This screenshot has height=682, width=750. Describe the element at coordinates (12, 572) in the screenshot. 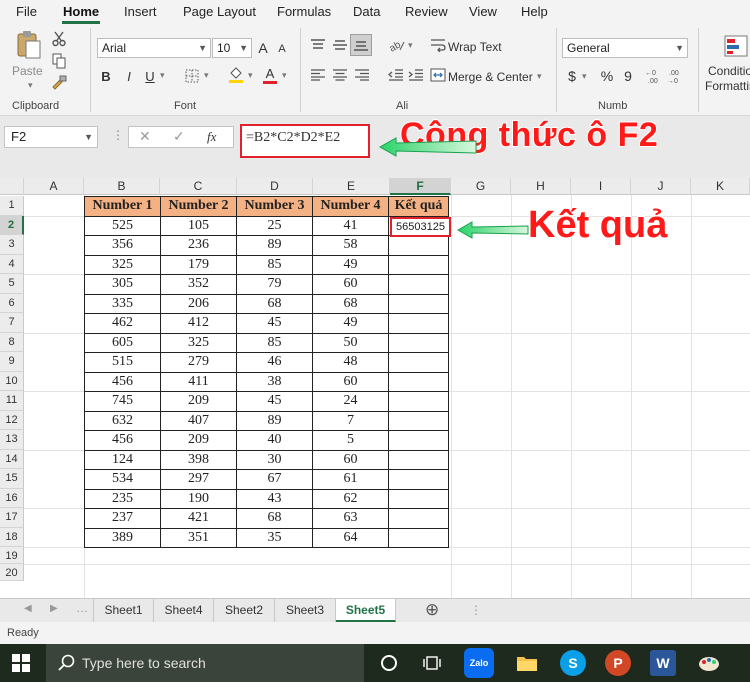

I see `row-header: 20` at that location.